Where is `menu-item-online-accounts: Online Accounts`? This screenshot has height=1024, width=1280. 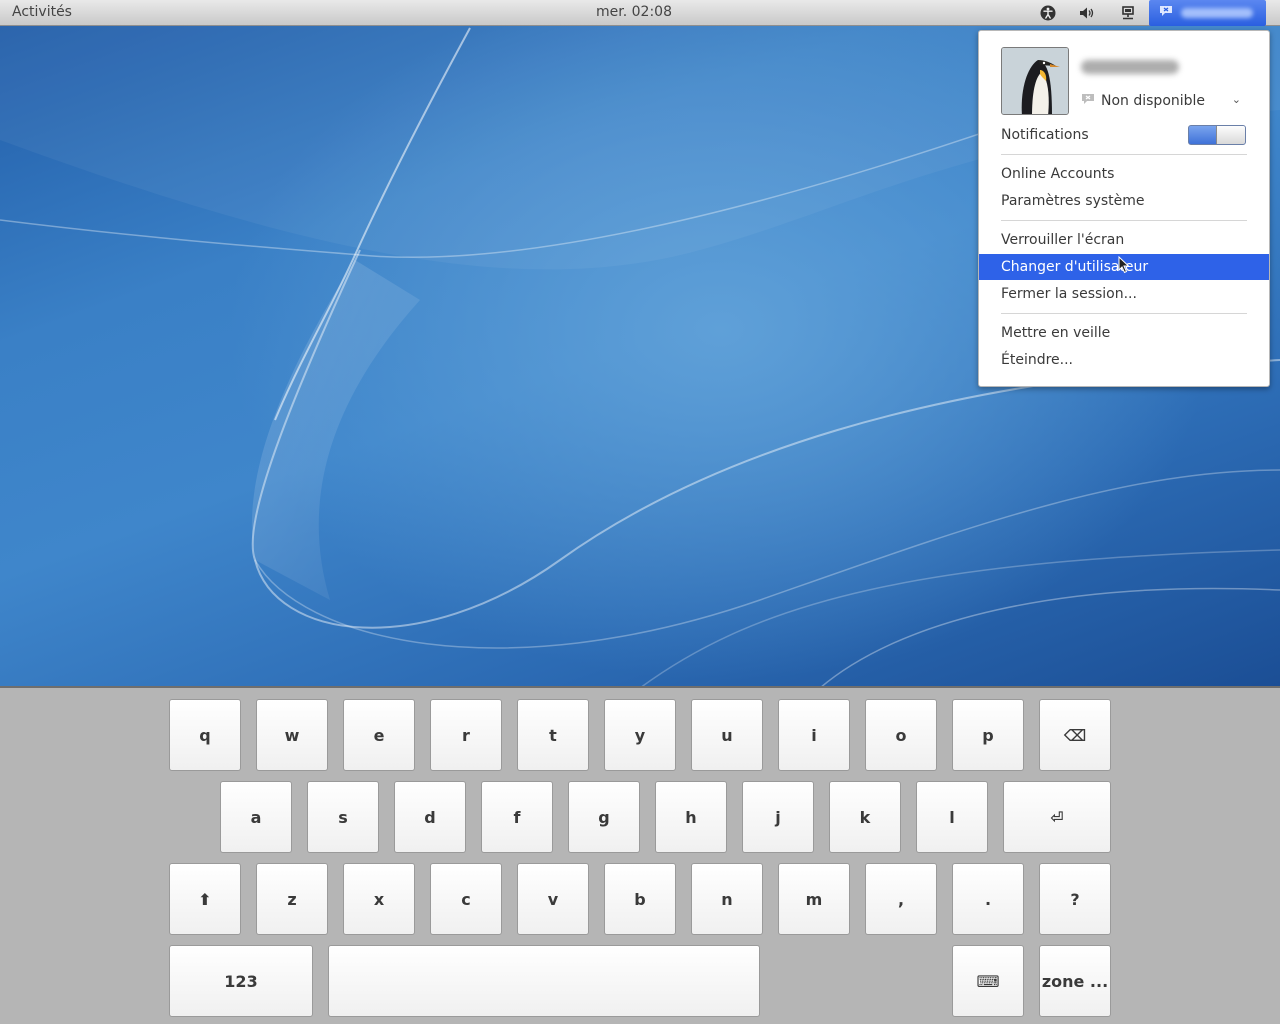 menu-item-online-accounts: Online Accounts is located at coordinates (1124, 174).